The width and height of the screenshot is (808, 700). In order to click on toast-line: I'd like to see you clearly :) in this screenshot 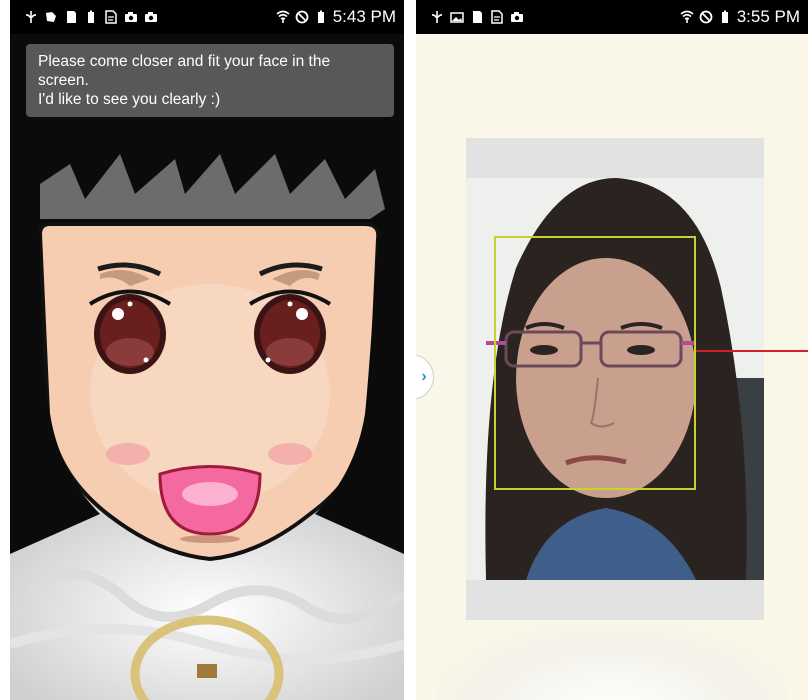, I will do `click(129, 99)`.